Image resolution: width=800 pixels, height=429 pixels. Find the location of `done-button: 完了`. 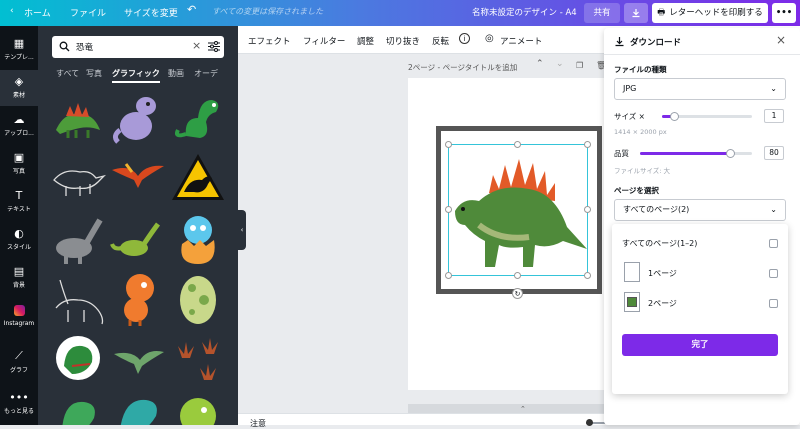

done-button: 完了 is located at coordinates (700, 345).